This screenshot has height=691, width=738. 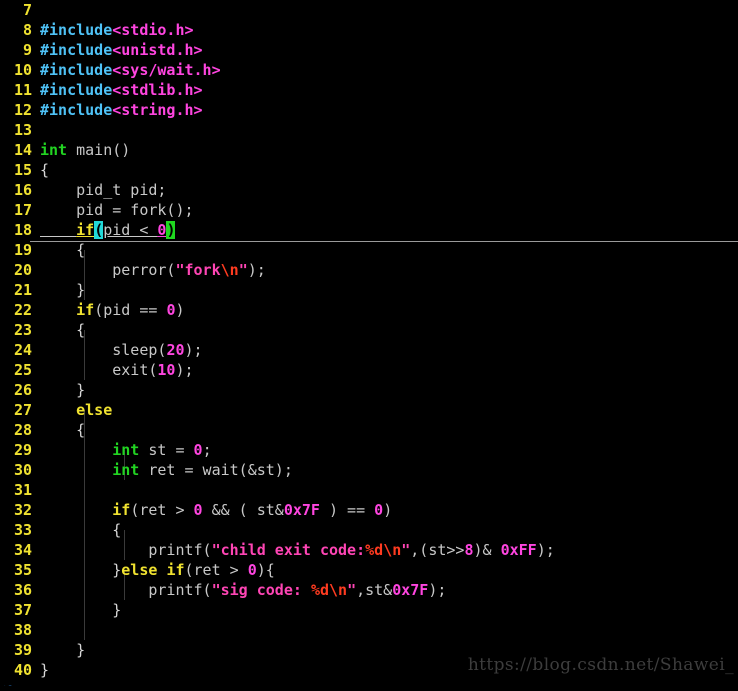 What do you see at coordinates (369, 210) in the screenshot?
I see `code-line: 17 pid = fork();` at bounding box center [369, 210].